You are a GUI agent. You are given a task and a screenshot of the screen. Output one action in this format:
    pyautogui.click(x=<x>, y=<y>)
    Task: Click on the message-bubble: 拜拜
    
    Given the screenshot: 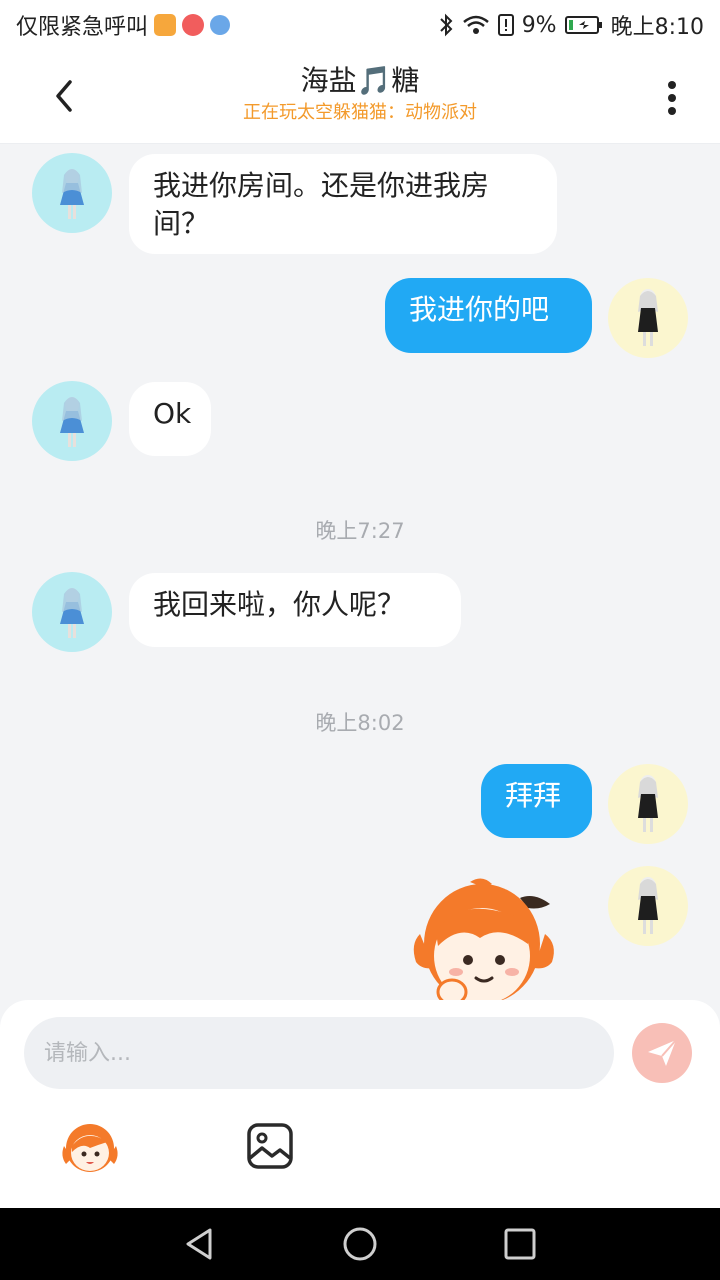 What is the action you would take?
    pyautogui.click(x=536, y=801)
    